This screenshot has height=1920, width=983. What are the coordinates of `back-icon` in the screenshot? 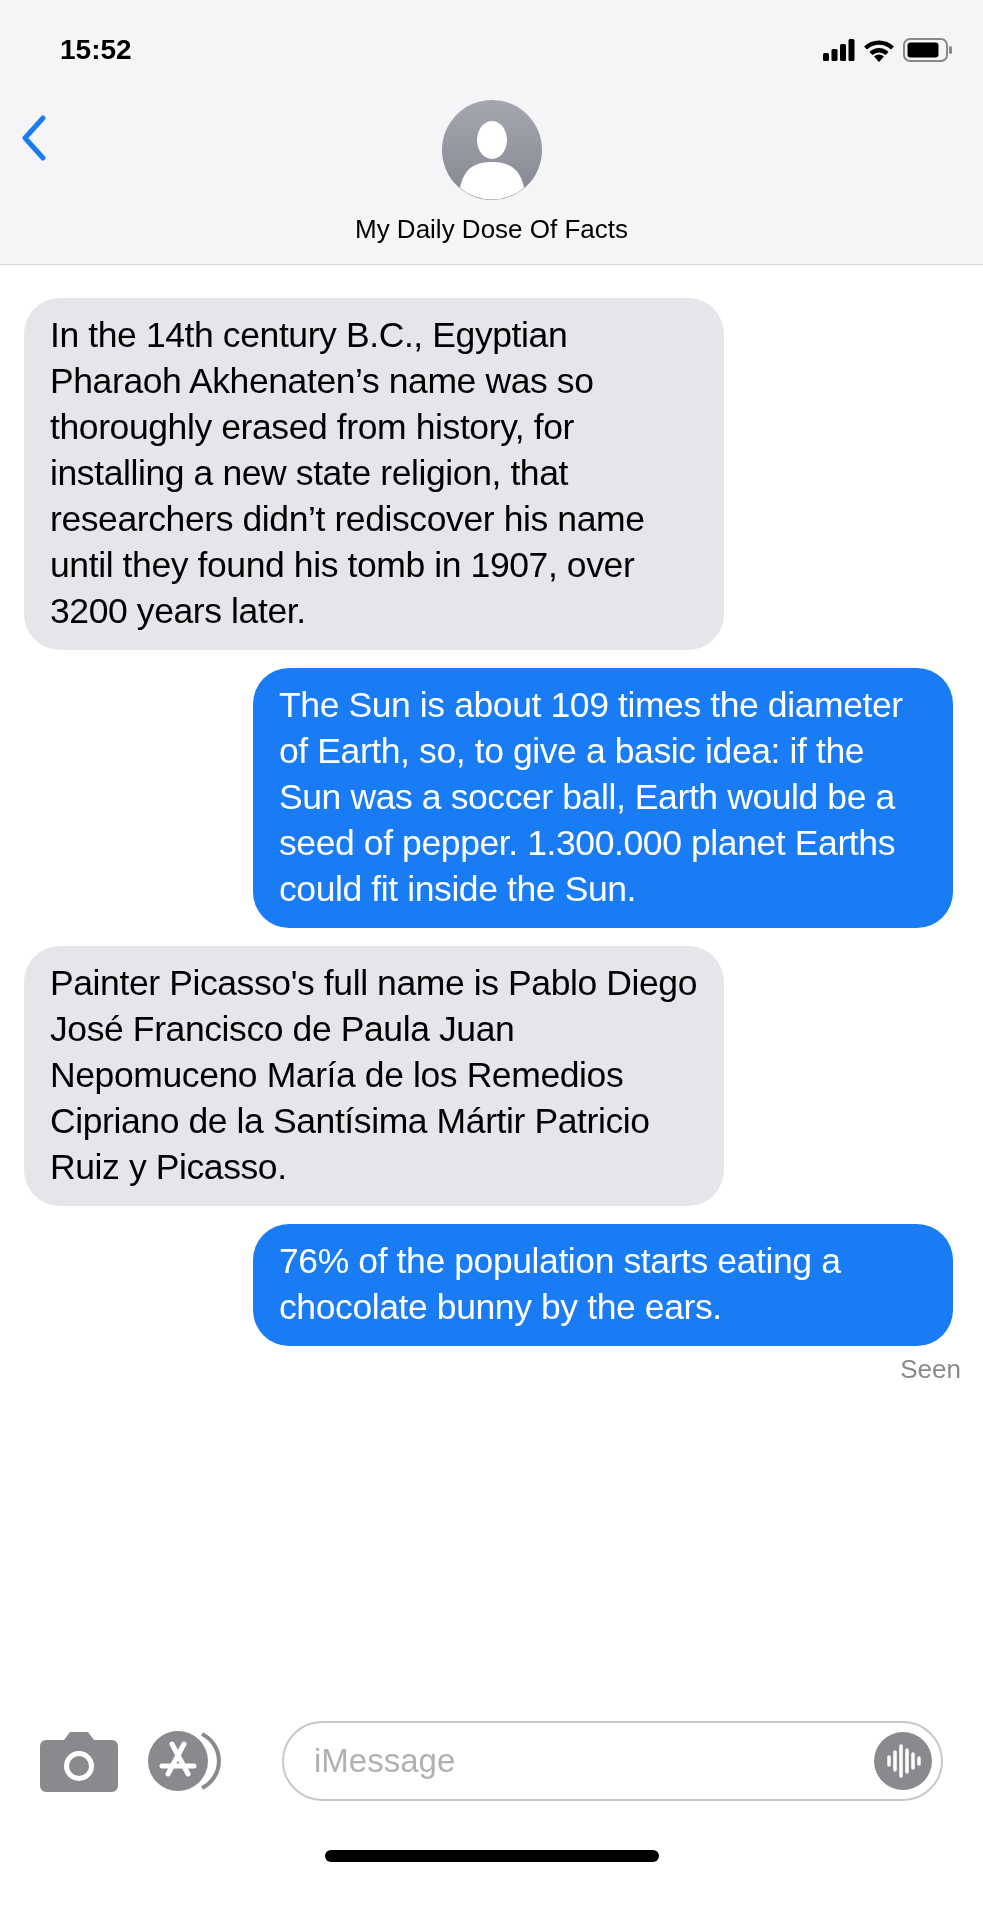 It's located at (34, 138).